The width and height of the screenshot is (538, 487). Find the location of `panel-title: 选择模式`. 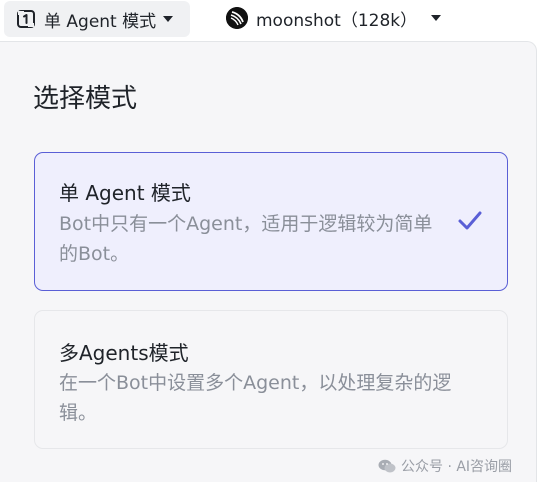

panel-title: 选择模式 is located at coordinates (85, 99).